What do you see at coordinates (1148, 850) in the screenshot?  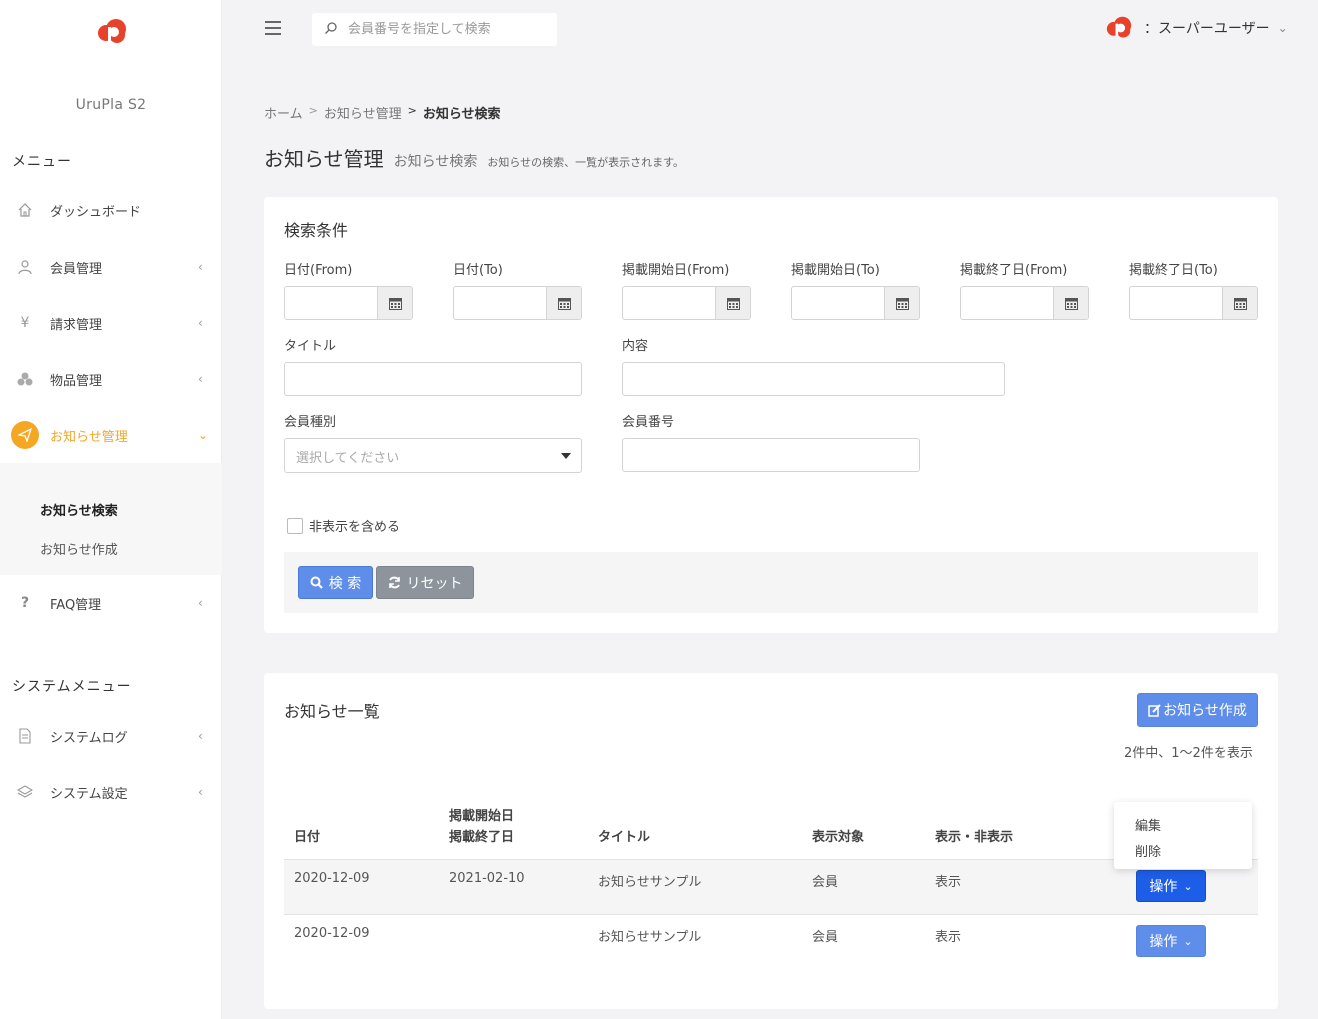 I see `dropdown-item-delete: 削除` at bounding box center [1148, 850].